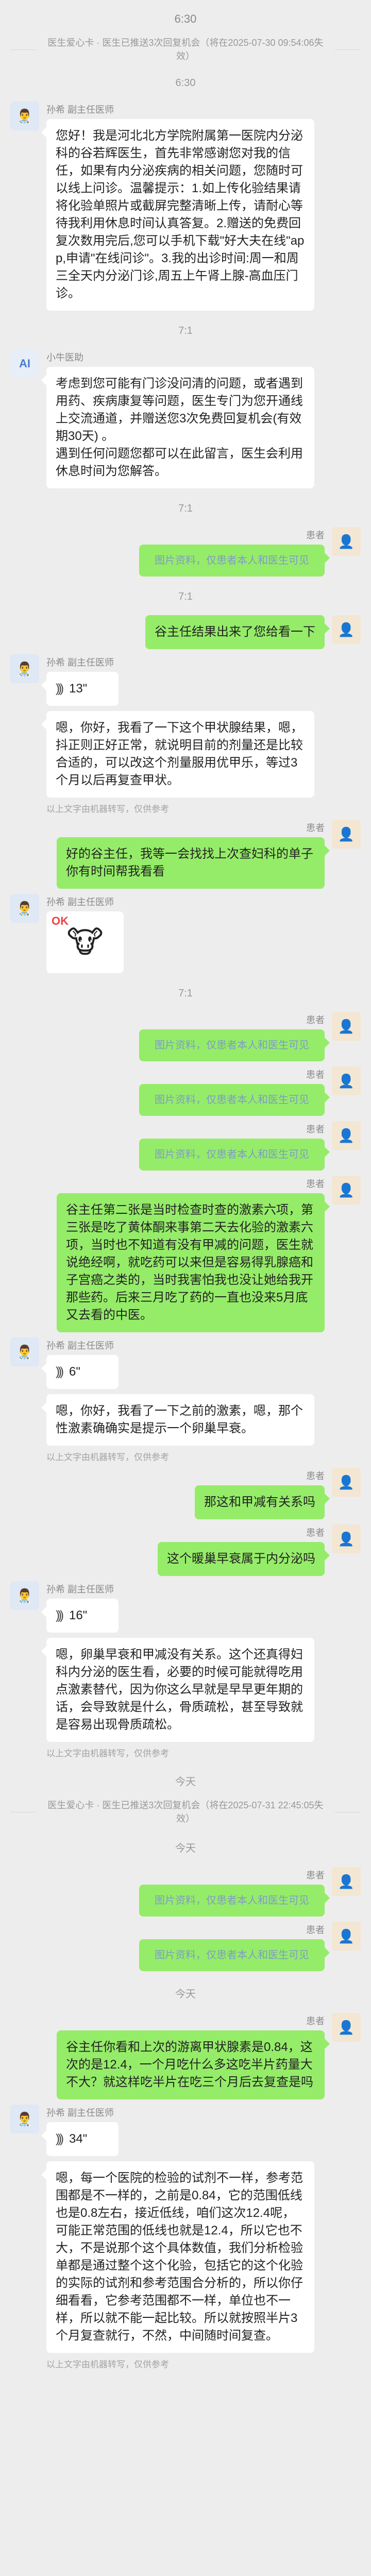 The width and height of the screenshot is (371, 2576). I want to click on transcript-bubble: 嗯，你好，我看了一下之前的激素，嗯，那个性激素确确实是提示一个卵巢早衰。, so click(177, 1420).